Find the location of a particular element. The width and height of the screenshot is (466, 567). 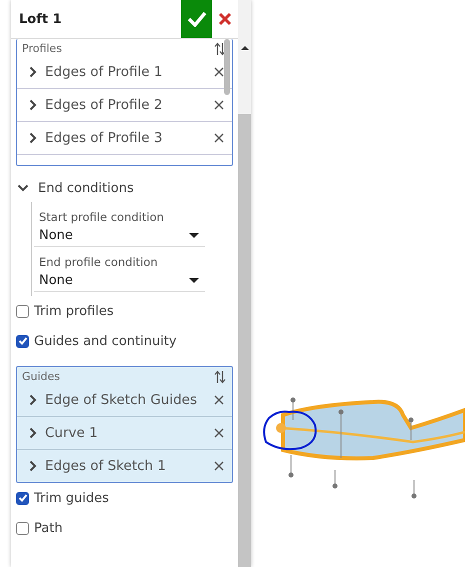

section-toggle: End conditions is located at coordinates (124, 188).